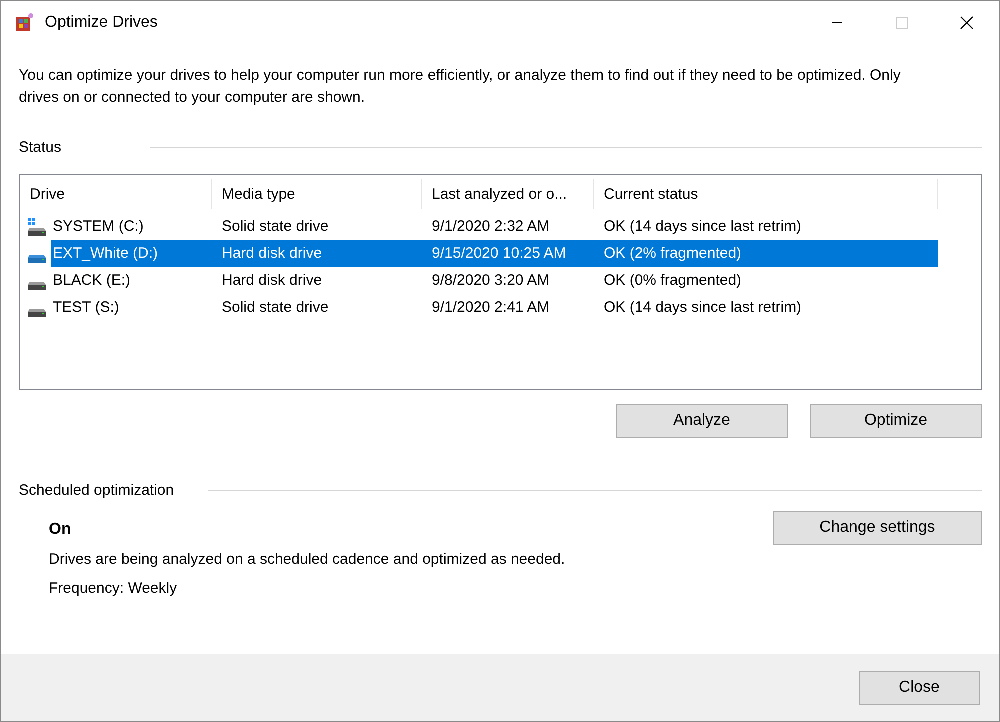 Image resolution: width=1000 pixels, height=722 pixels. What do you see at coordinates (25, 23) in the screenshot?
I see `app-icon` at bounding box center [25, 23].